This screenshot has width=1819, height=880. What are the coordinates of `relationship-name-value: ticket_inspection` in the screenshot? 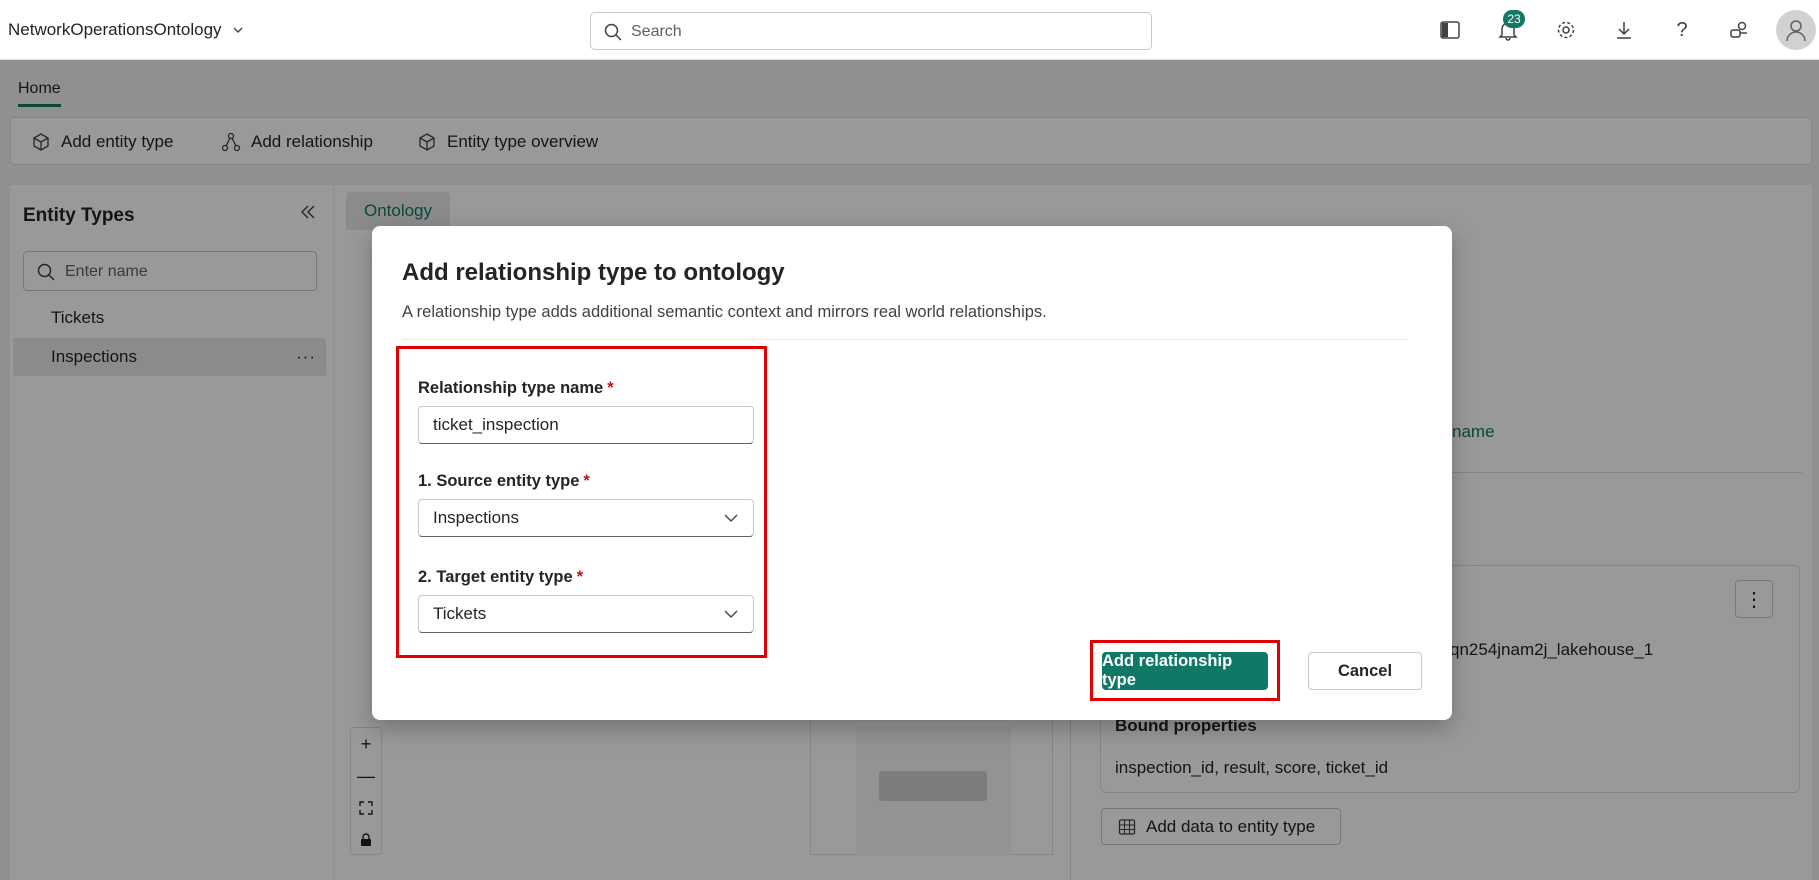 It's located at (496, 424).